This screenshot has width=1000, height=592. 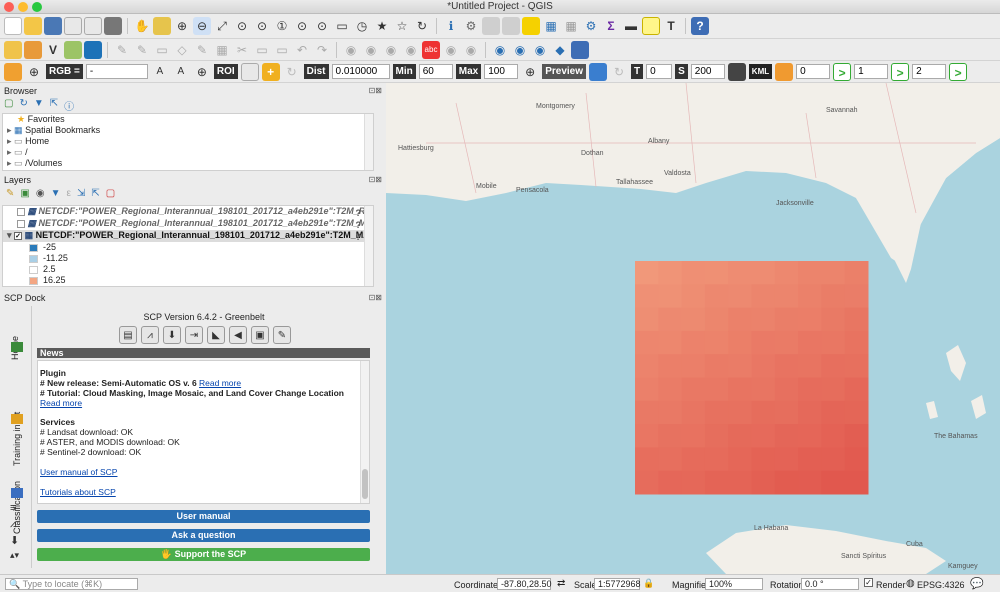 I want to click on pin-label-icon: ◉, so click(x=371, y=50).